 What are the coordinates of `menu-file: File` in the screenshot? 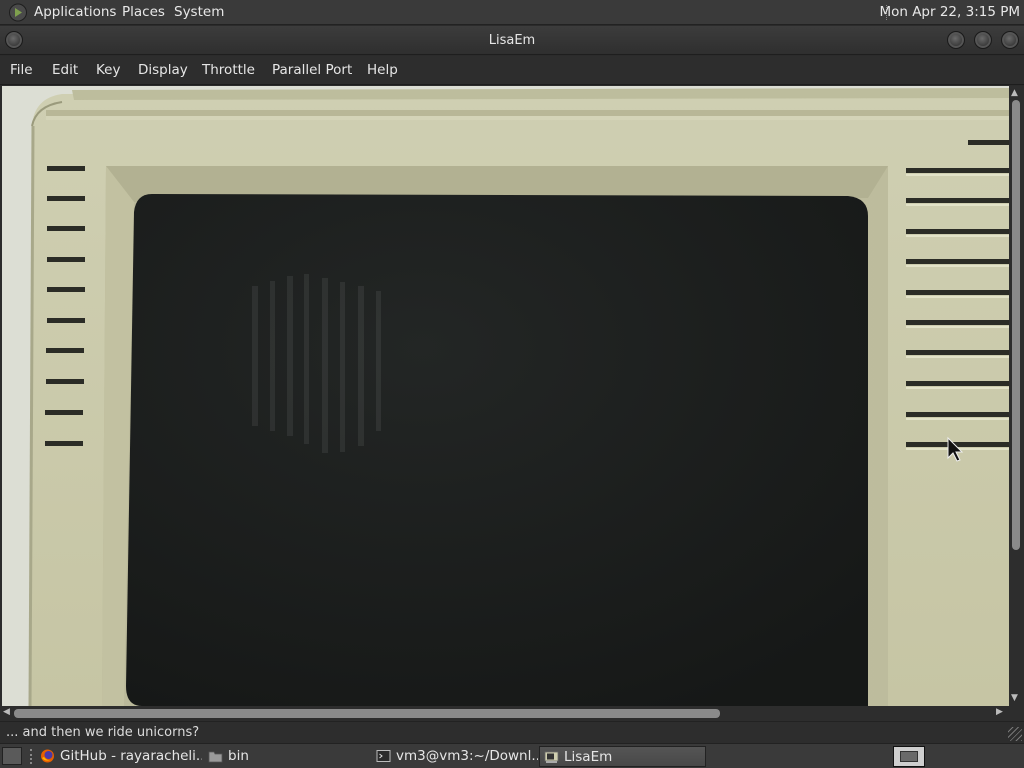 It's located at (21, 70).